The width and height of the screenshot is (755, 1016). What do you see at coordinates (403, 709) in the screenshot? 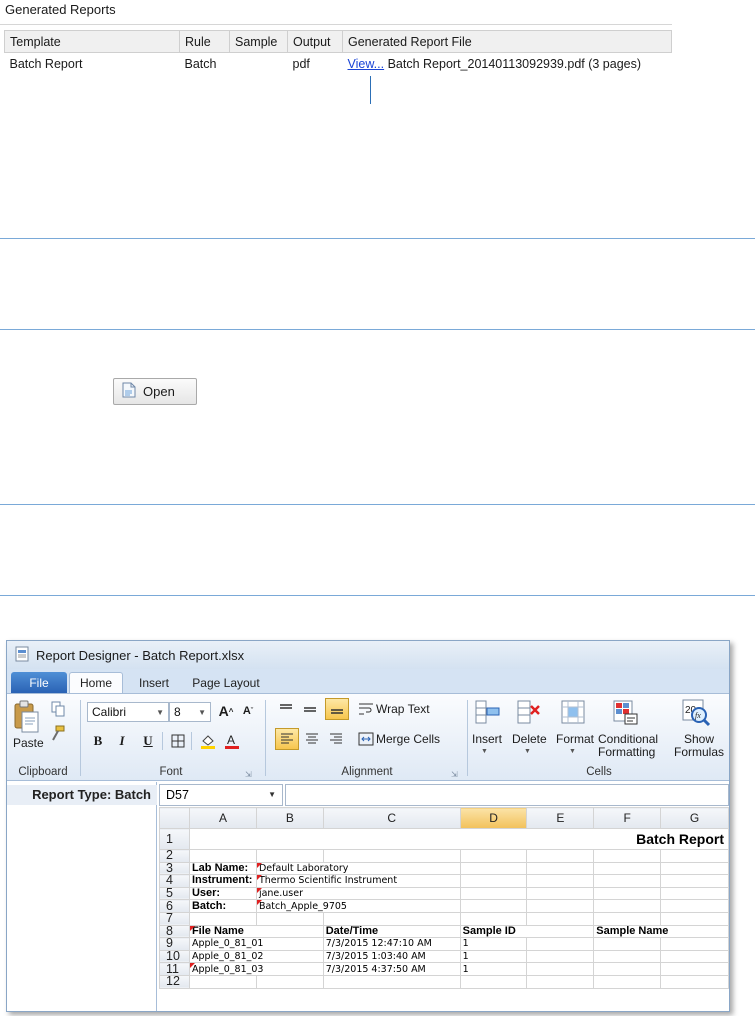
I see `wrap-text-label: Wrap Text` at bounding box center [403, 709].